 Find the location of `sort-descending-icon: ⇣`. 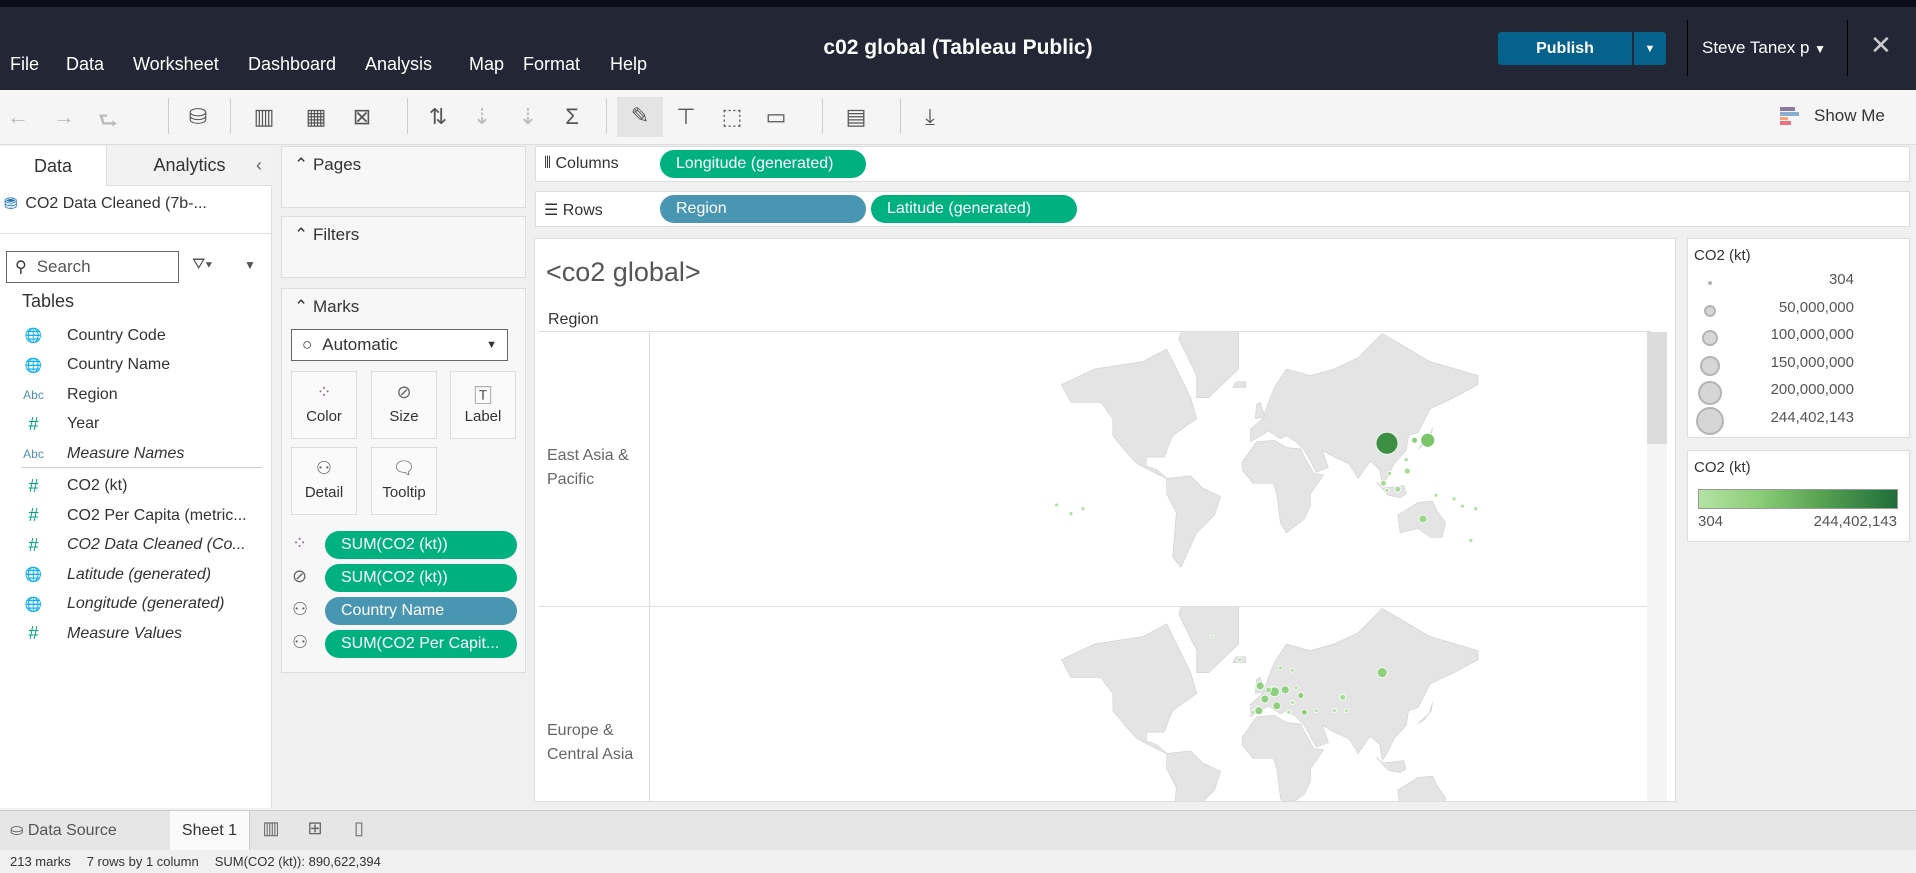

sort-descending-icon: ⇣ is located at coordinates (528, 117).